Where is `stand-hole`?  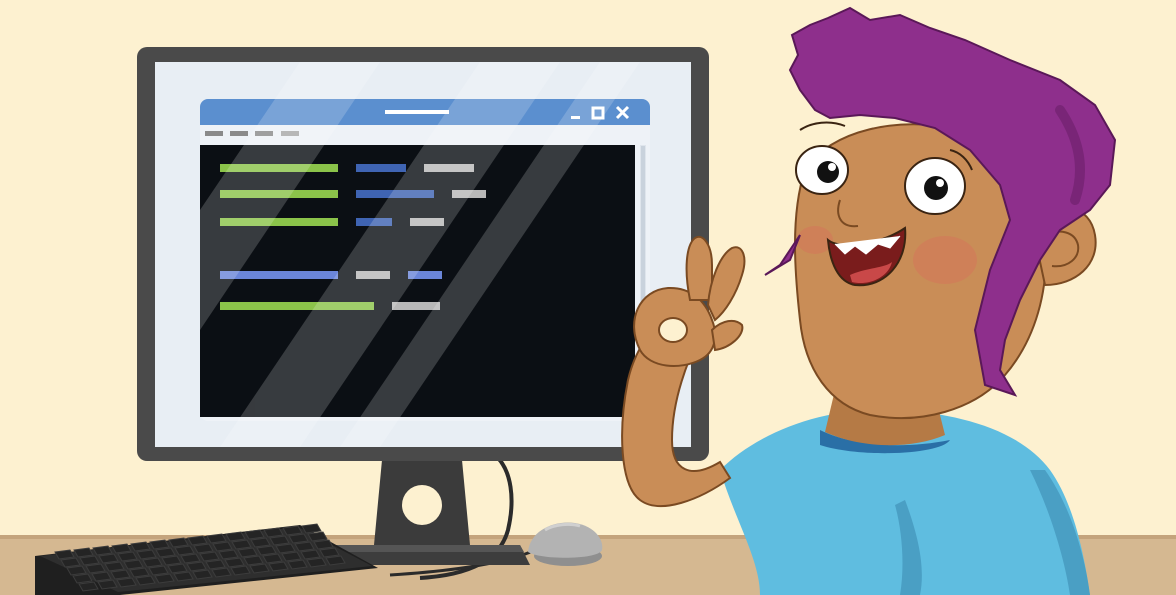 stand-hole is located at coordinates (422, 505).